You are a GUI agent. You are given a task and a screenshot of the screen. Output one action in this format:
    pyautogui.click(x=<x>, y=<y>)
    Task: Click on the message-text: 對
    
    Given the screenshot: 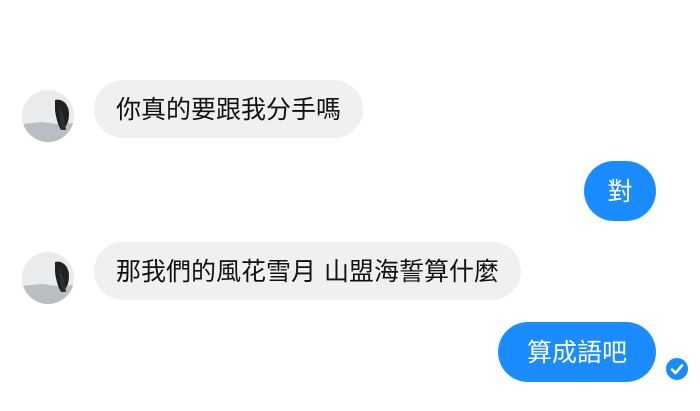 What is the action you would take?
    pyautogui.click(x=620, y=191)
    